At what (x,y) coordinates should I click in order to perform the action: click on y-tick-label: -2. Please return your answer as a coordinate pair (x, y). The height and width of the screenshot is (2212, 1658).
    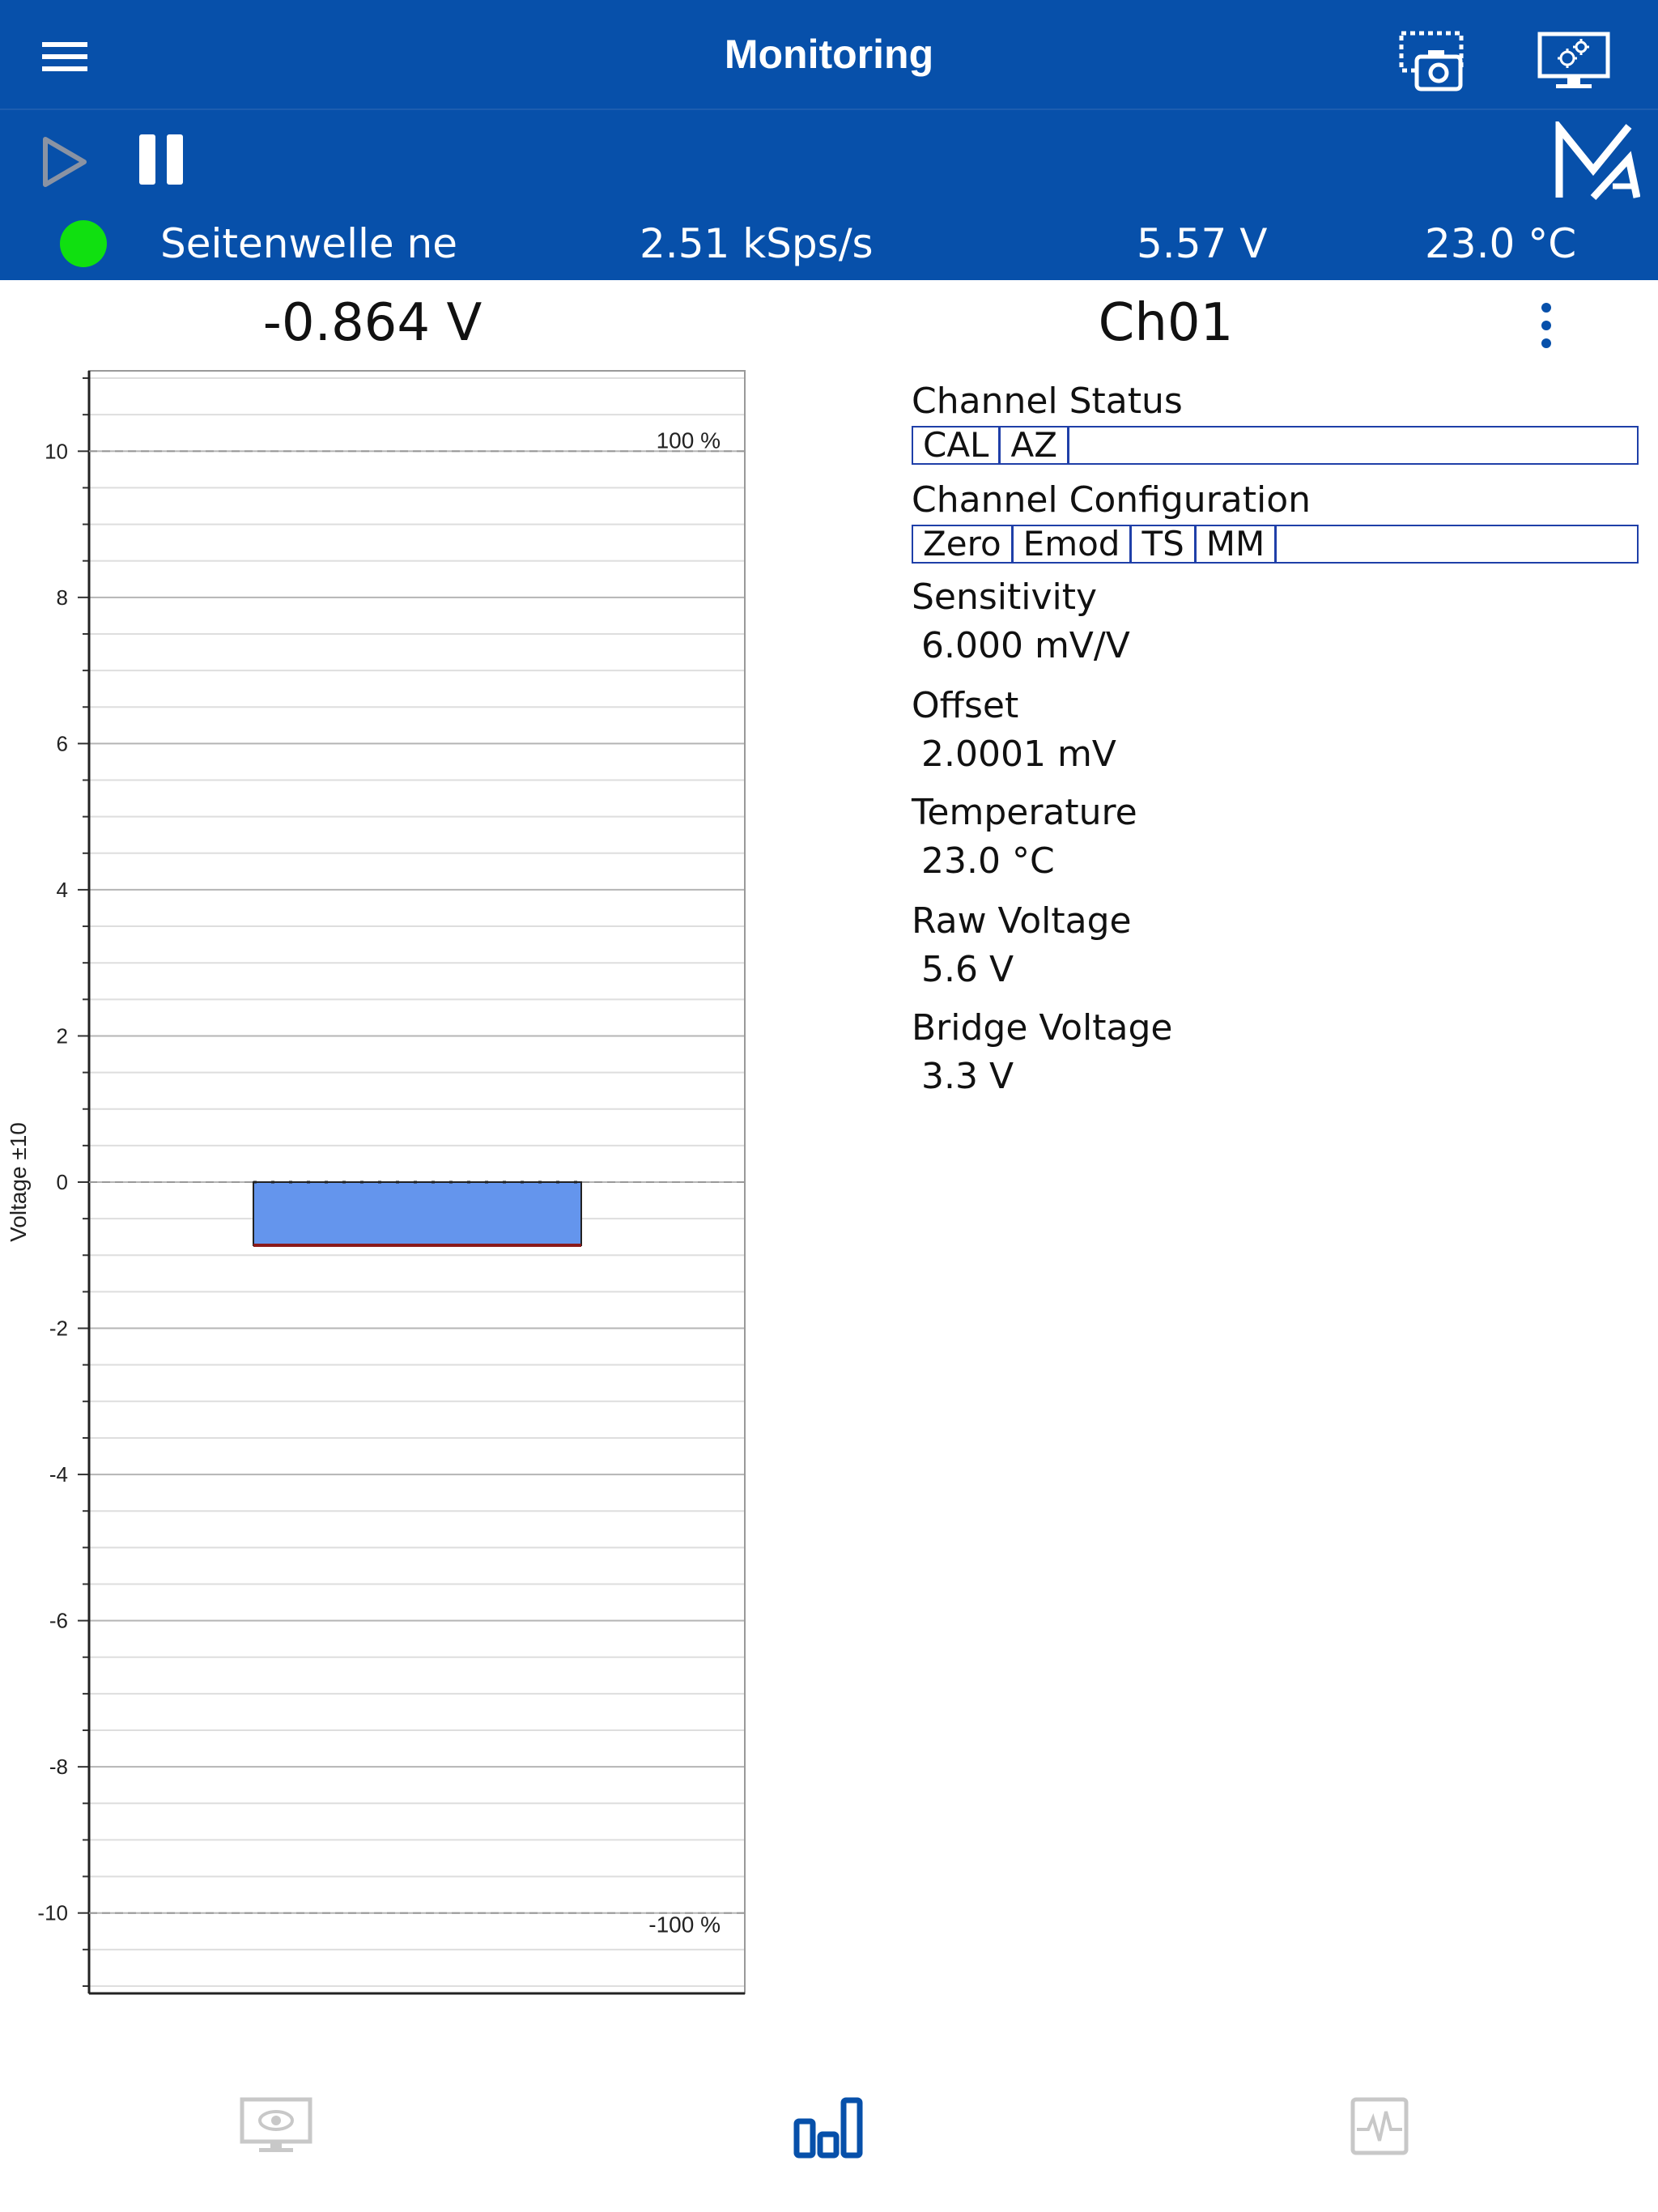
    Looking at the image, I should click on (58, 1329).